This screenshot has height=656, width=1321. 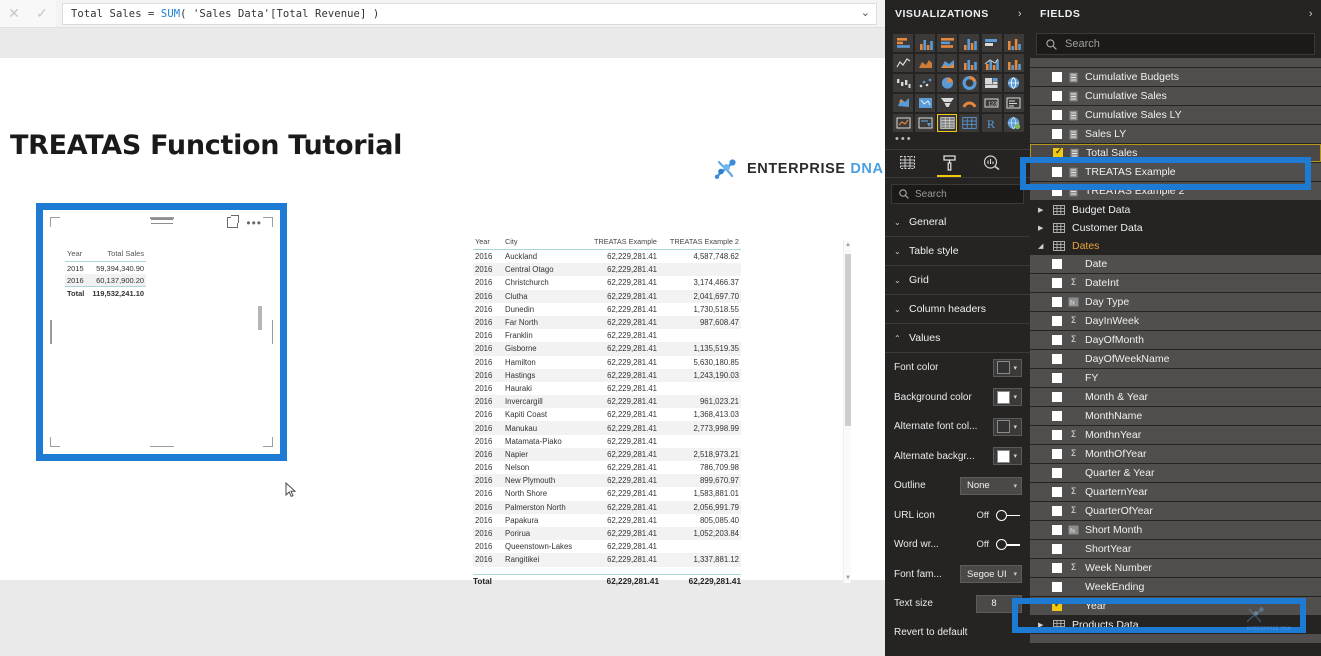 What do you see at coordinates (542, 243) in the screenshot?
I see `col-city: City` at bounding box center [542, 243].